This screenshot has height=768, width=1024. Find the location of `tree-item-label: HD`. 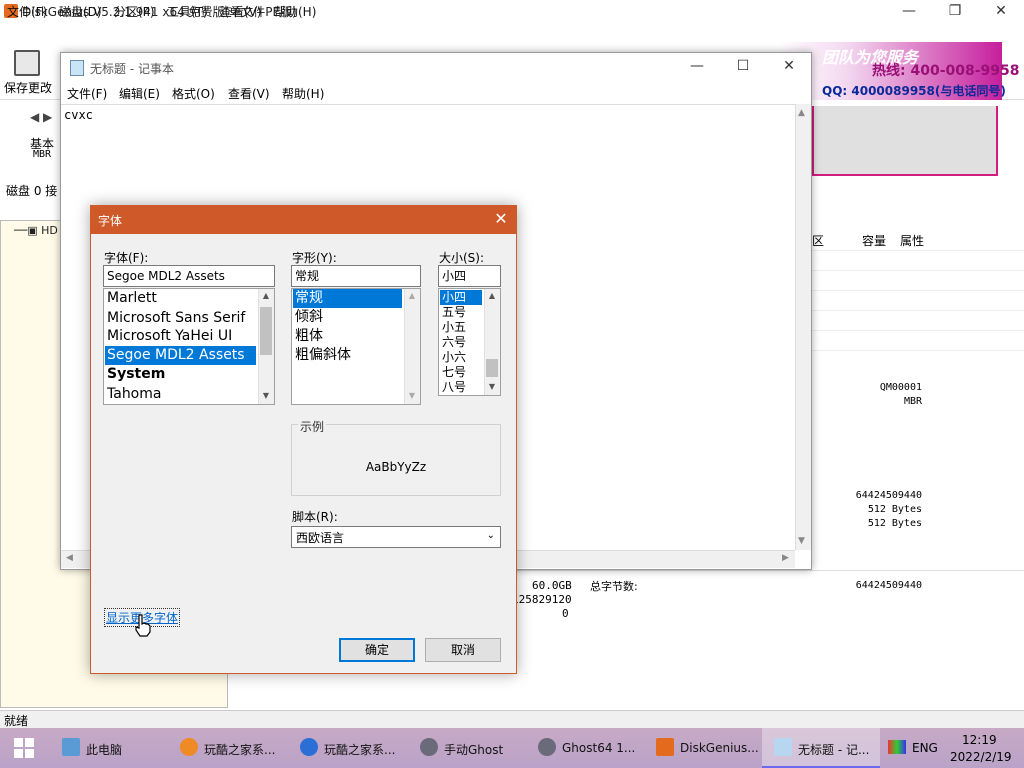

tree-item-label: HD is located at coordinates (49, 230).